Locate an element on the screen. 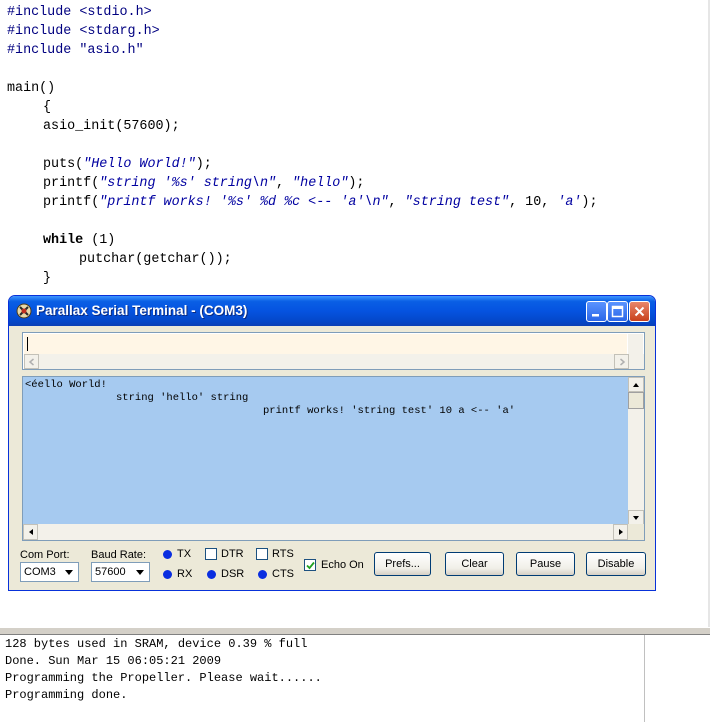 This screenshot has height=722, width=710. code-line: printf("string '%s' string\n", "hello"); is located at coordinates (203, 183).